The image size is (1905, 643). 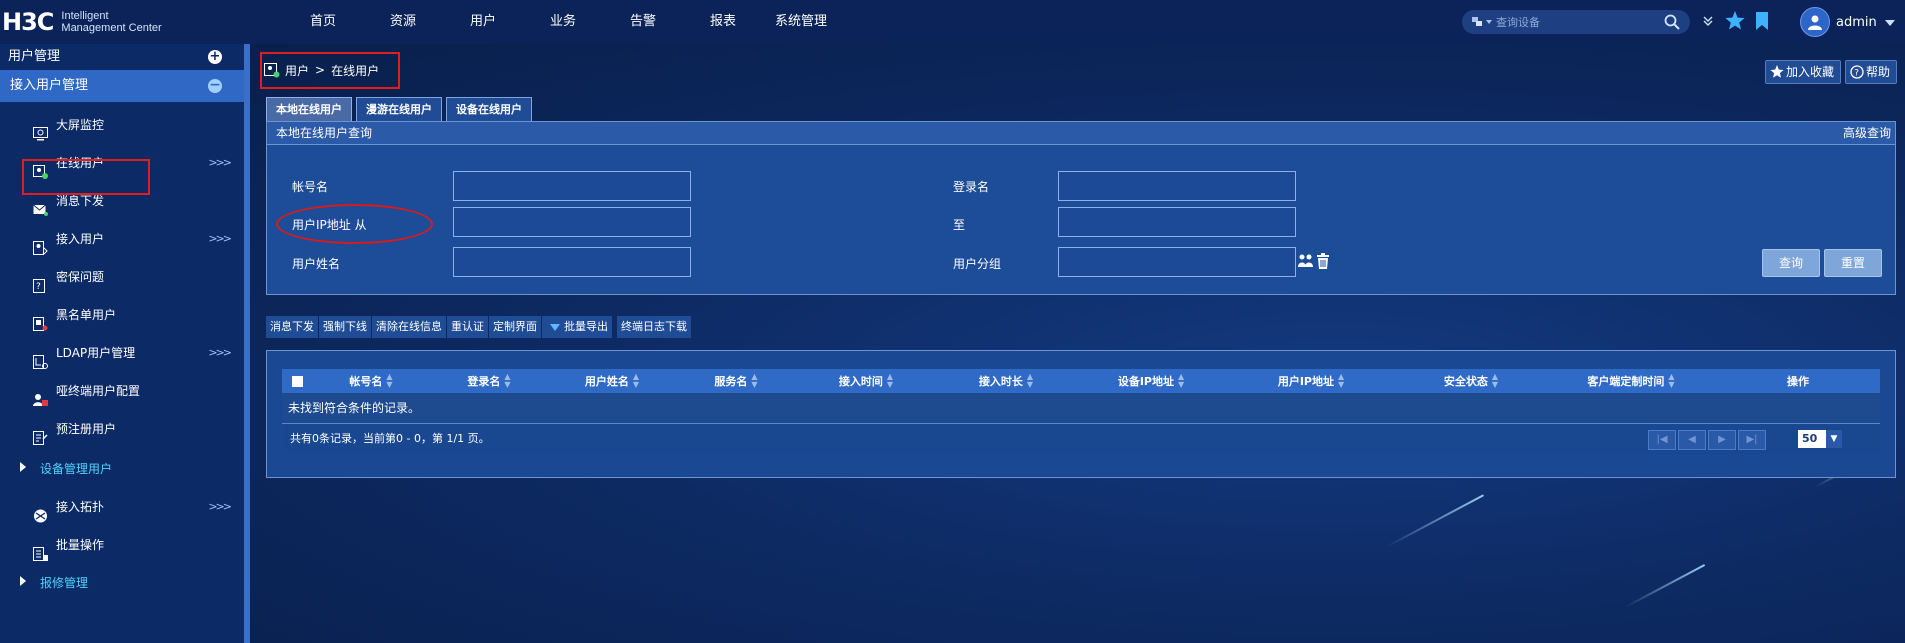 I want to click on sidebar-group-access-user: 接入用户管理 −, so click(x=122, y=86).